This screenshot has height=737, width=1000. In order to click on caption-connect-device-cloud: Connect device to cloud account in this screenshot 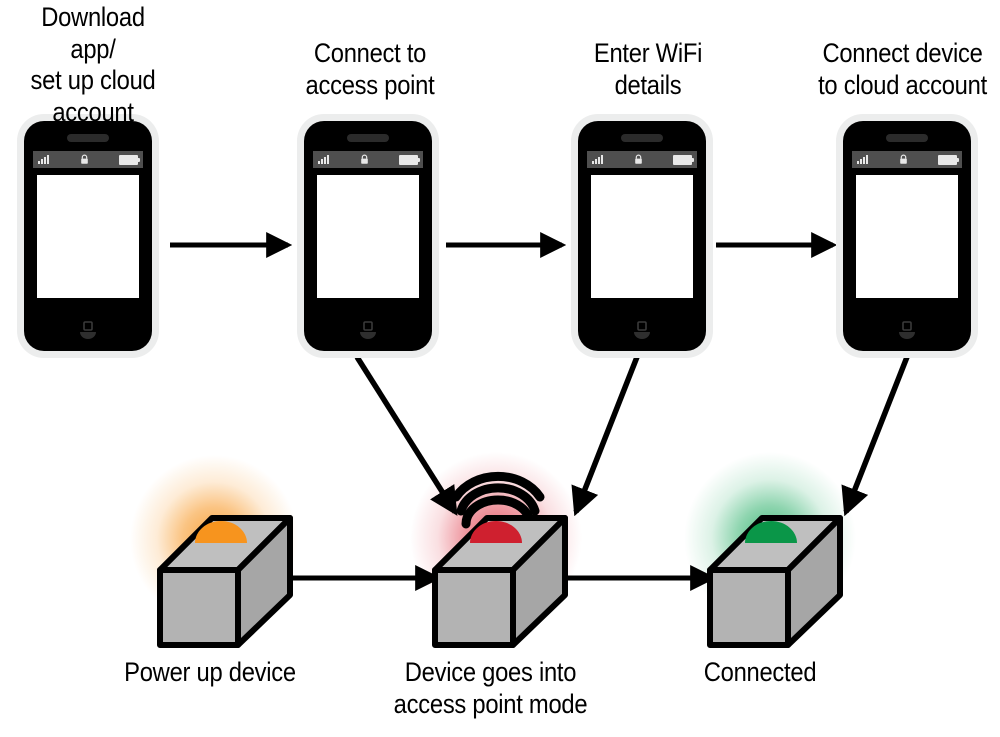, I will do `click(902, 69)`.